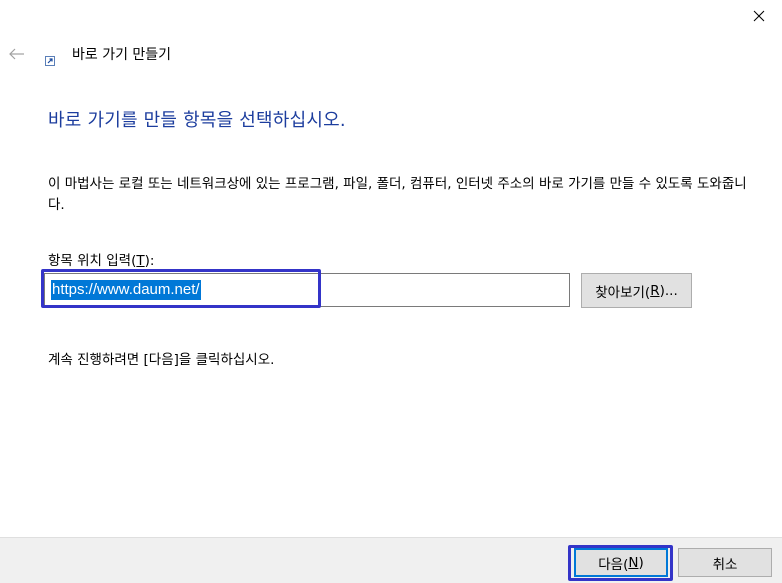  I want to click on window-title: 바로 가기 만들기, so click(122, 55).